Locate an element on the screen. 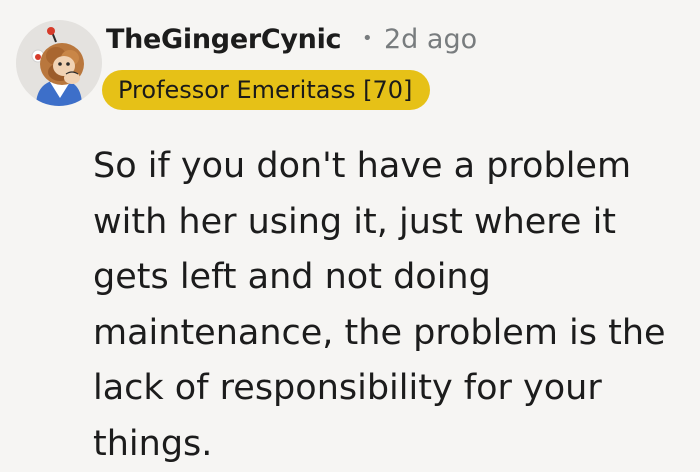 Image resolution: width=700 pixels, height=472 pixels. snoo-avatar-icon is located at coordinates (59, 63).